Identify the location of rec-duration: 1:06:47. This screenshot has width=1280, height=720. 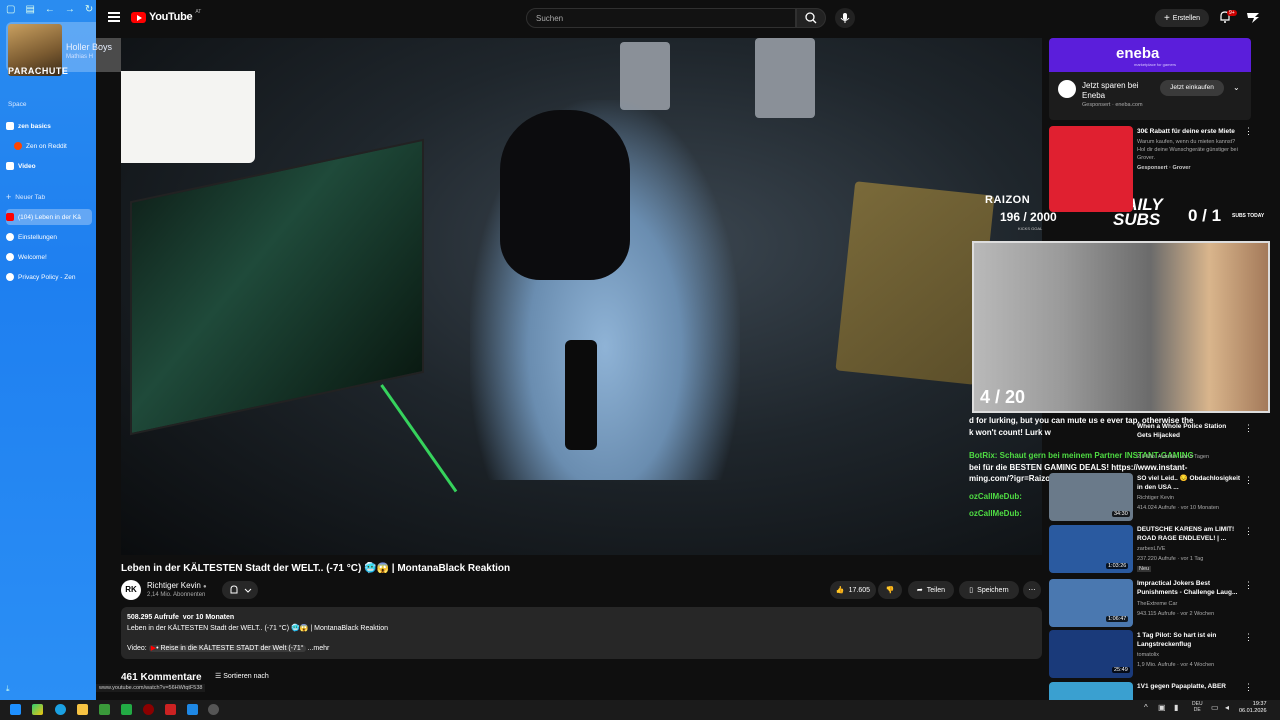
(1117, 619).